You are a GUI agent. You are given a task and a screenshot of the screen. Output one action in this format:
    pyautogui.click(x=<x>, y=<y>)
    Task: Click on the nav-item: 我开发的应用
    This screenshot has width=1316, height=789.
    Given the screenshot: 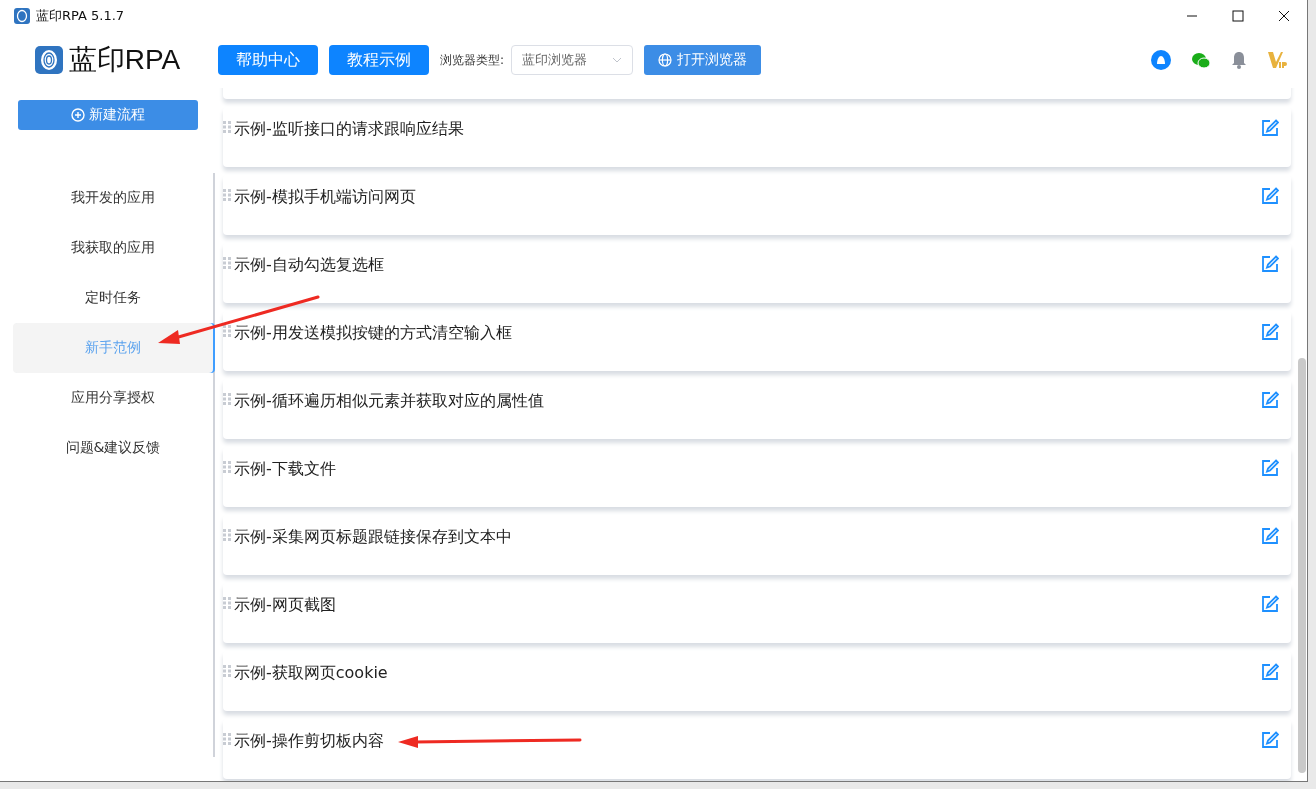 What is the action you would take?
    pyautogui.click(x=113, y=198)
    